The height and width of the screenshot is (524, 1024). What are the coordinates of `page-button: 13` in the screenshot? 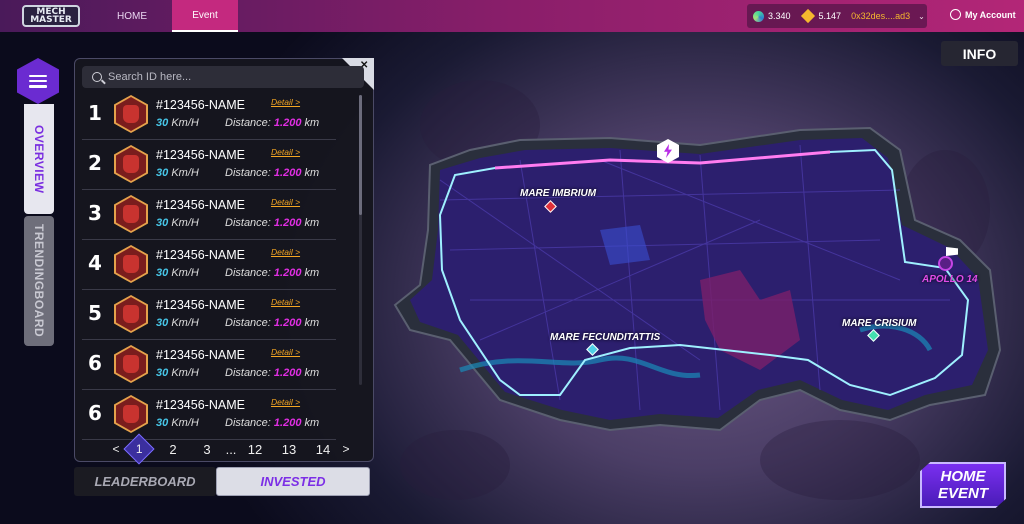 It's located at (289, 449).